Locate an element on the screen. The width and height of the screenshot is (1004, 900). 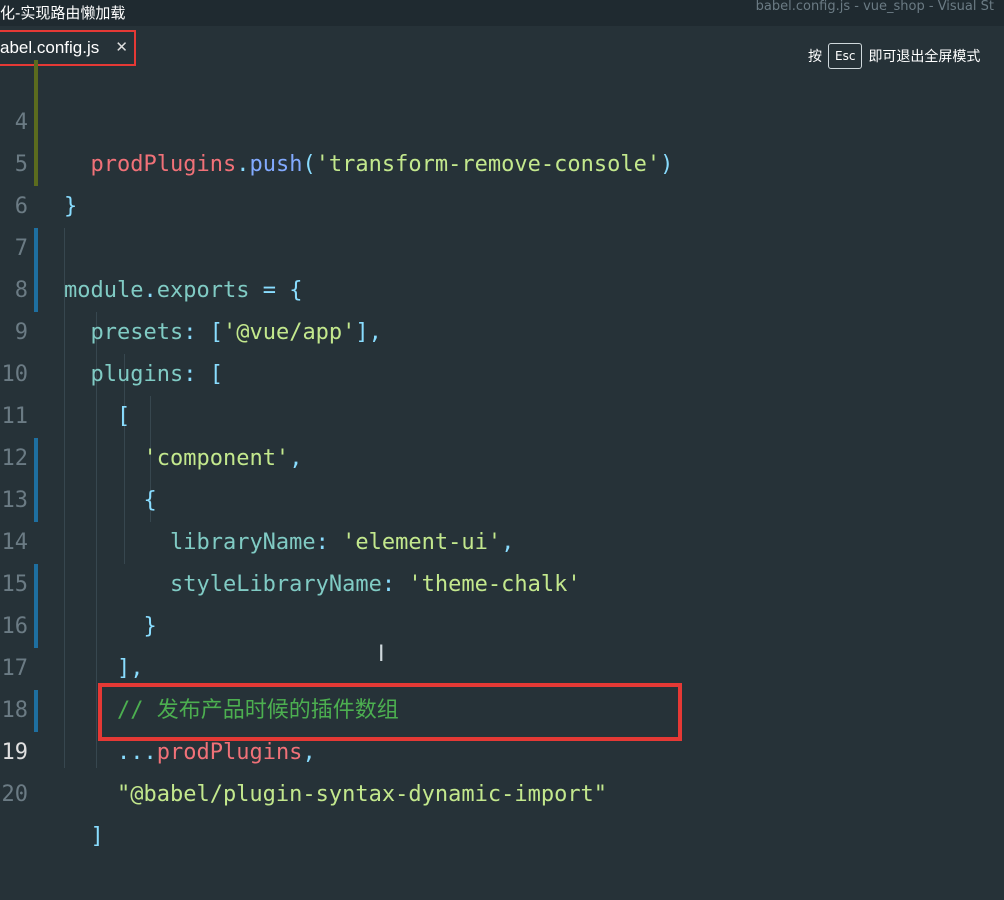
code-line: 9 plugins: [ is located at coordinates (502, 328).